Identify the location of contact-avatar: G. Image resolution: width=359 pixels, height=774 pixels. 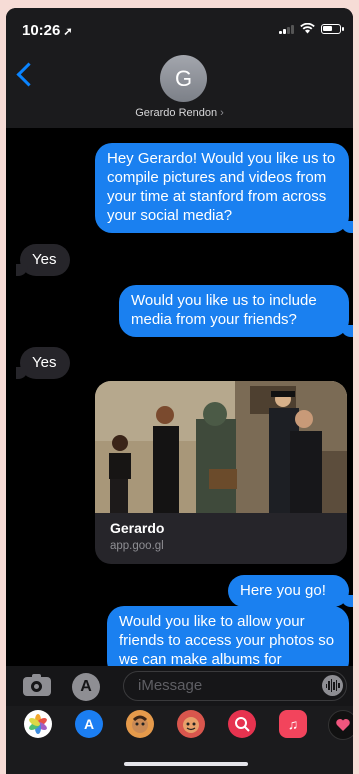
(183, 78).